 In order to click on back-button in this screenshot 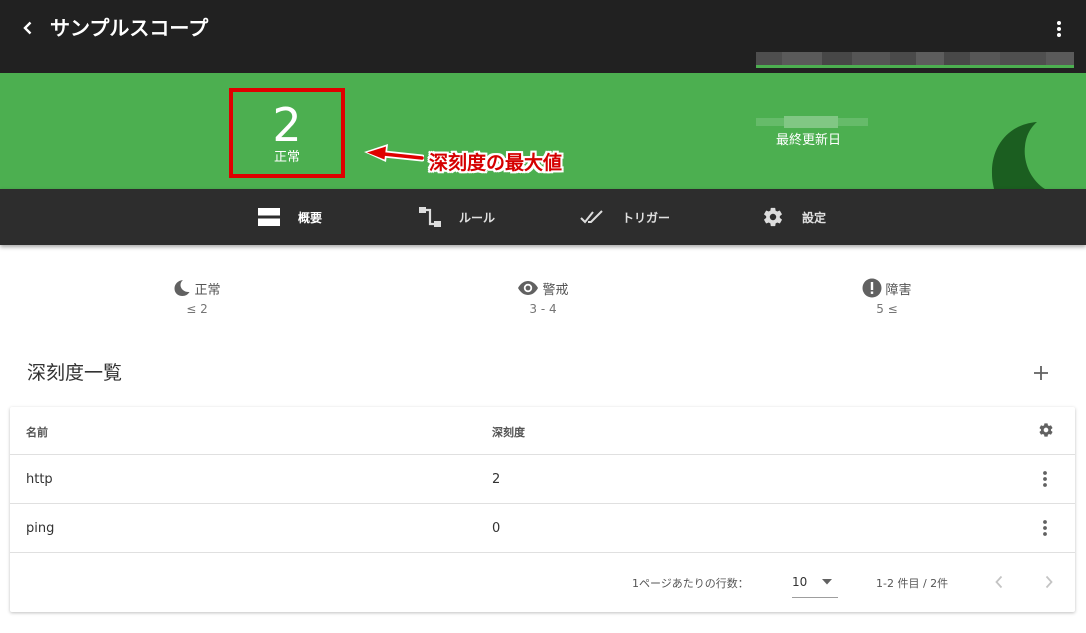, I will do `click(28, 28)`.